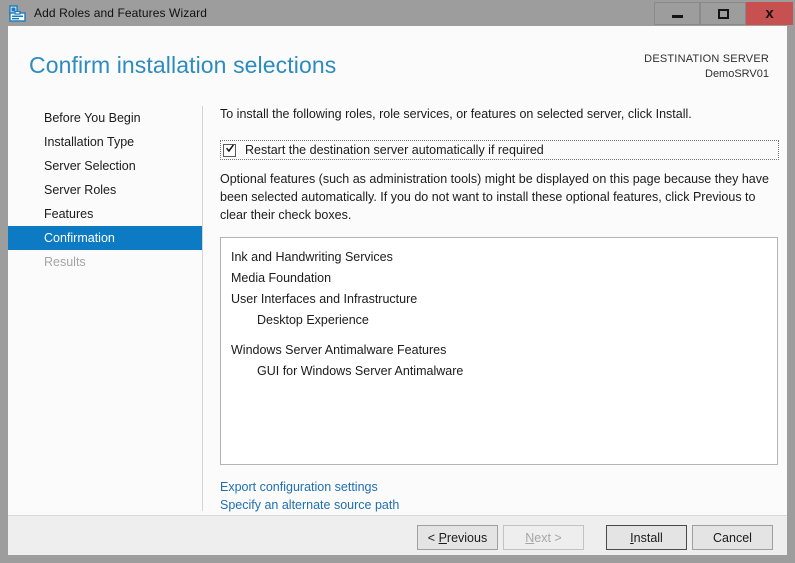 This screenshot has width=795, height=563. I want to click on feature-list-item: GUI for Windows Server Antimalware, so click(360, 370).